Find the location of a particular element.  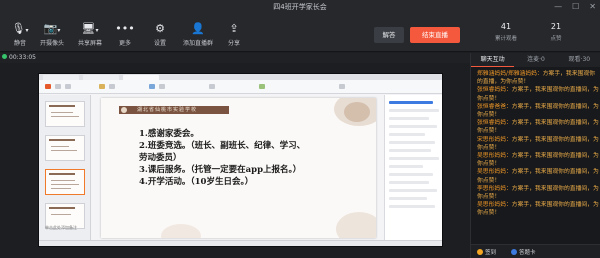

sidebar-footer: 签到 答题卡 is located at coordinates (535, 251).